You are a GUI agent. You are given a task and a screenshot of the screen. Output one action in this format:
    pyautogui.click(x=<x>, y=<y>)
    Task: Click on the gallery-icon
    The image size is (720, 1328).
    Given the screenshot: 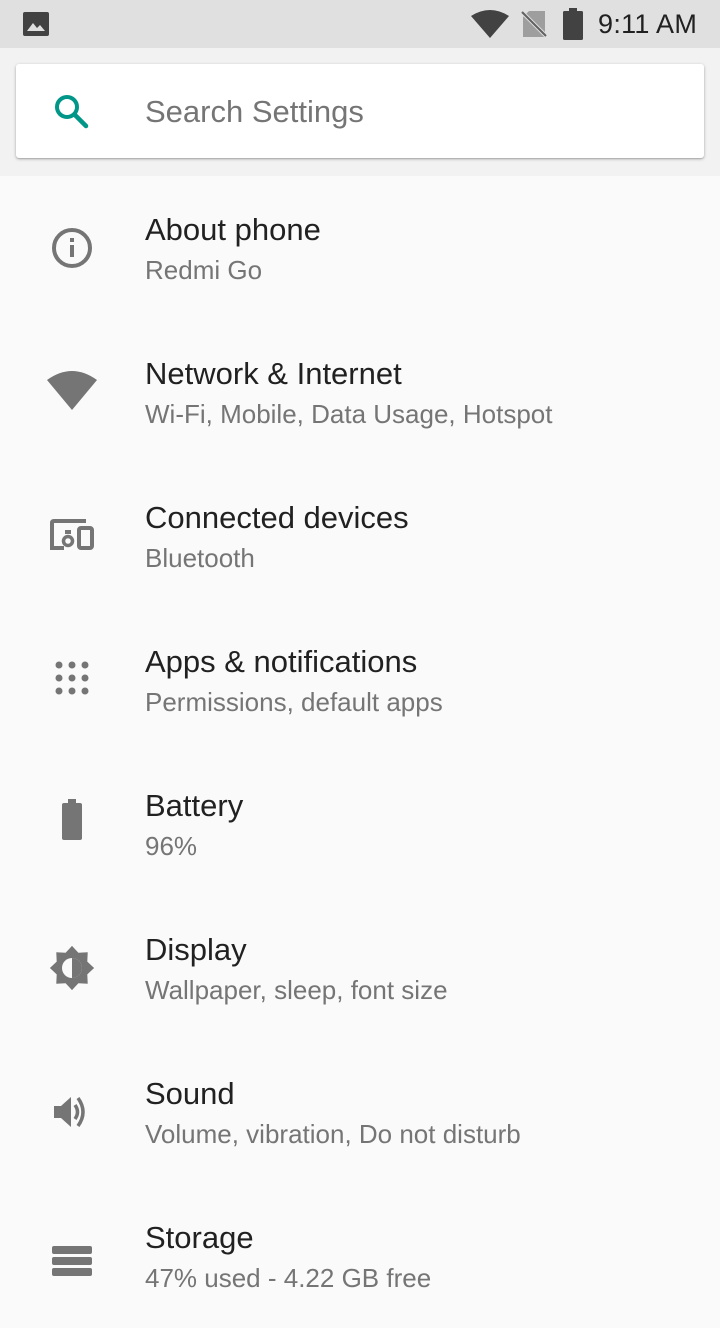 What is the action you would take?
    pyautogui.click(x=36, y=24)
    